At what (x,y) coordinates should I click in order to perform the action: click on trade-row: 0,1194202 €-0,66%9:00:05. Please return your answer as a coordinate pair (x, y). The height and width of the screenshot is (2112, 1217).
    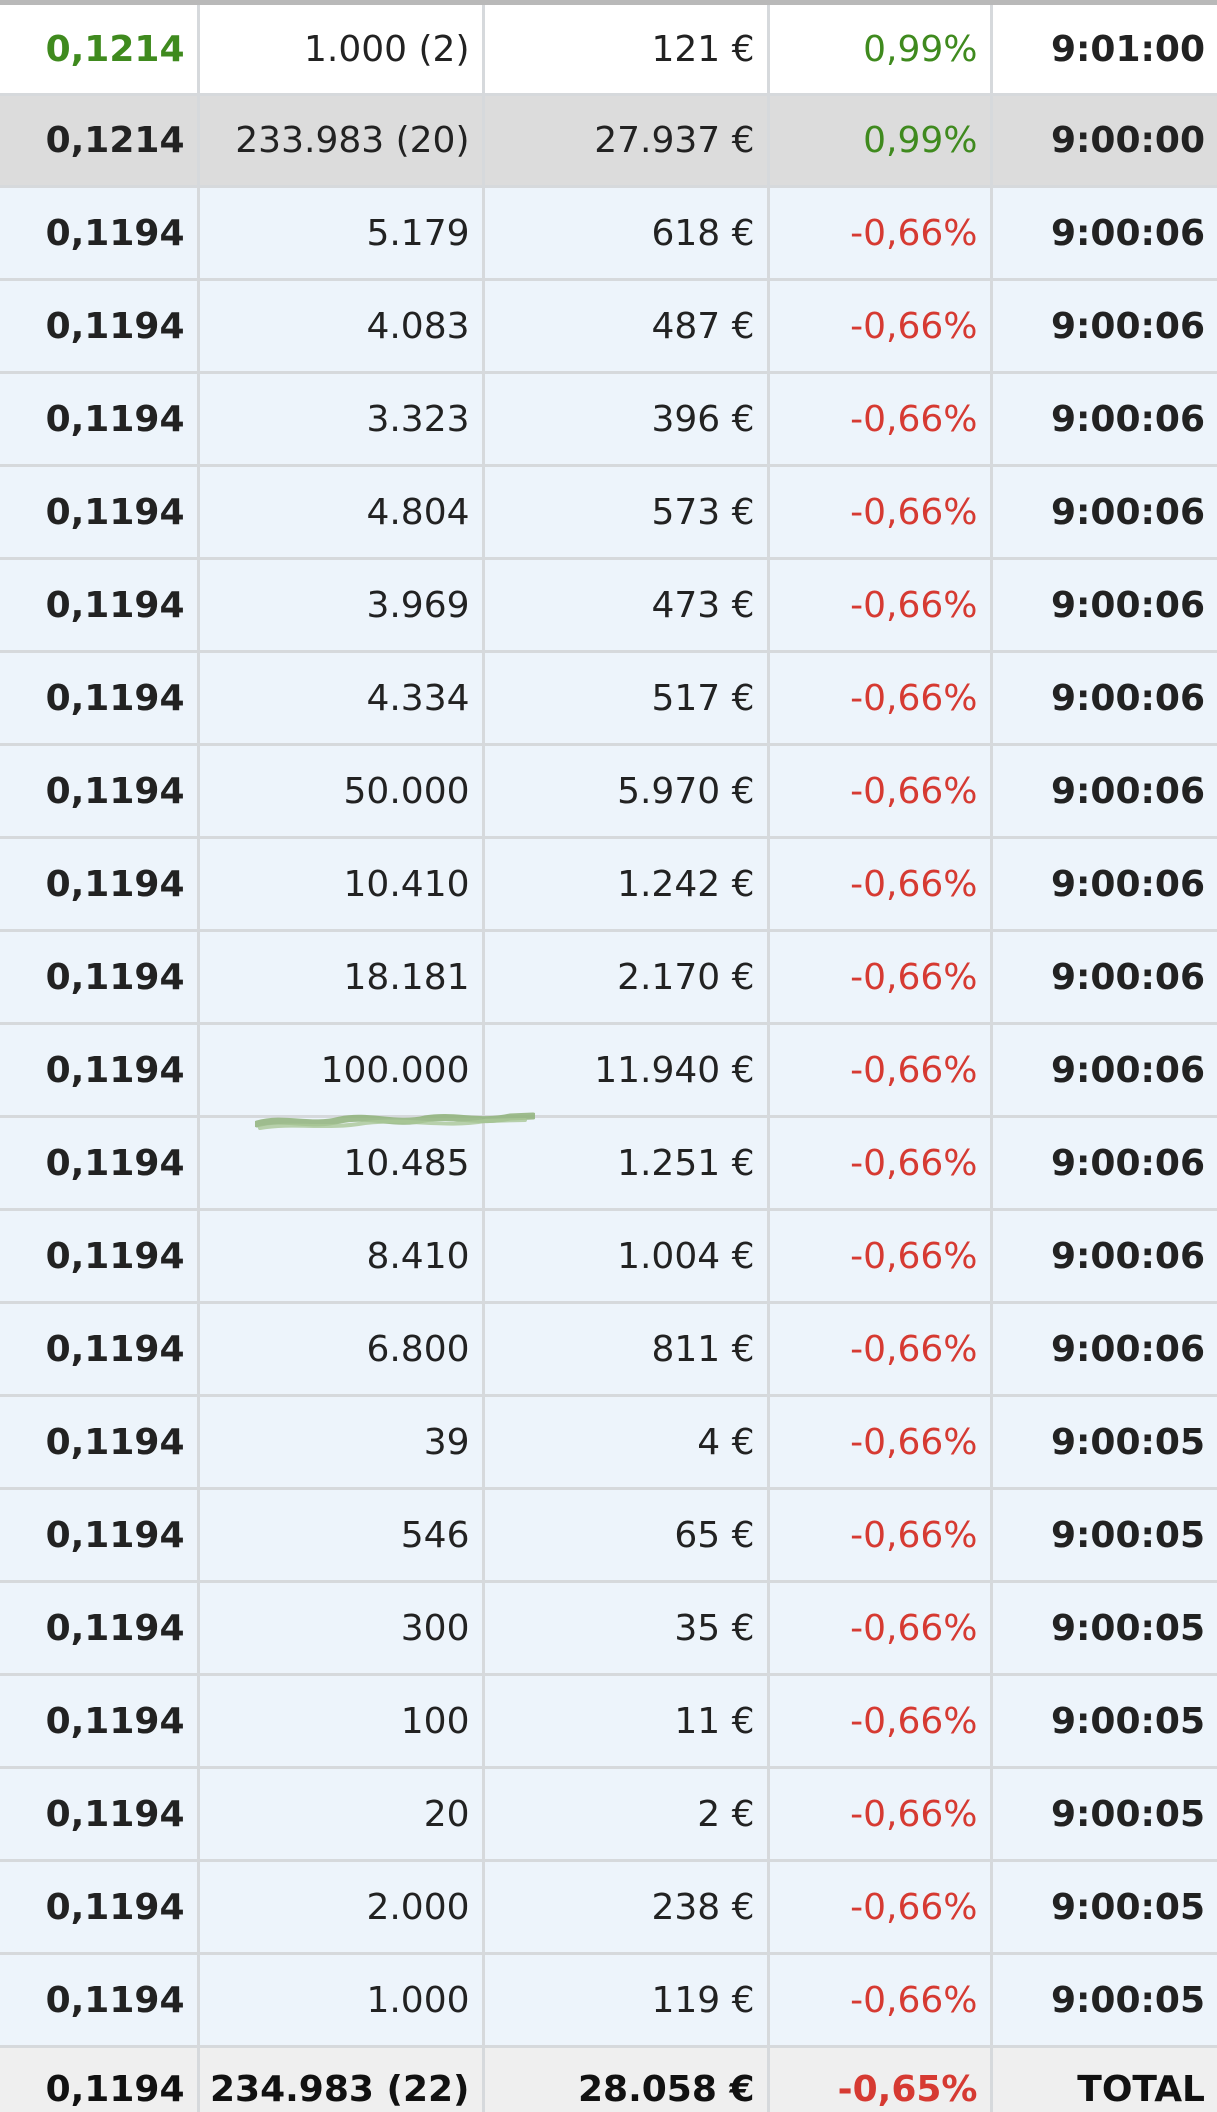
    Looking at the image, I should click on (608, 1814).